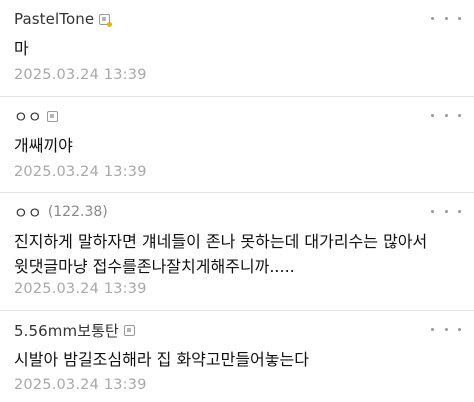  I want to click on comment-author-row: 5.56mm보통탄, so click(74, 330).